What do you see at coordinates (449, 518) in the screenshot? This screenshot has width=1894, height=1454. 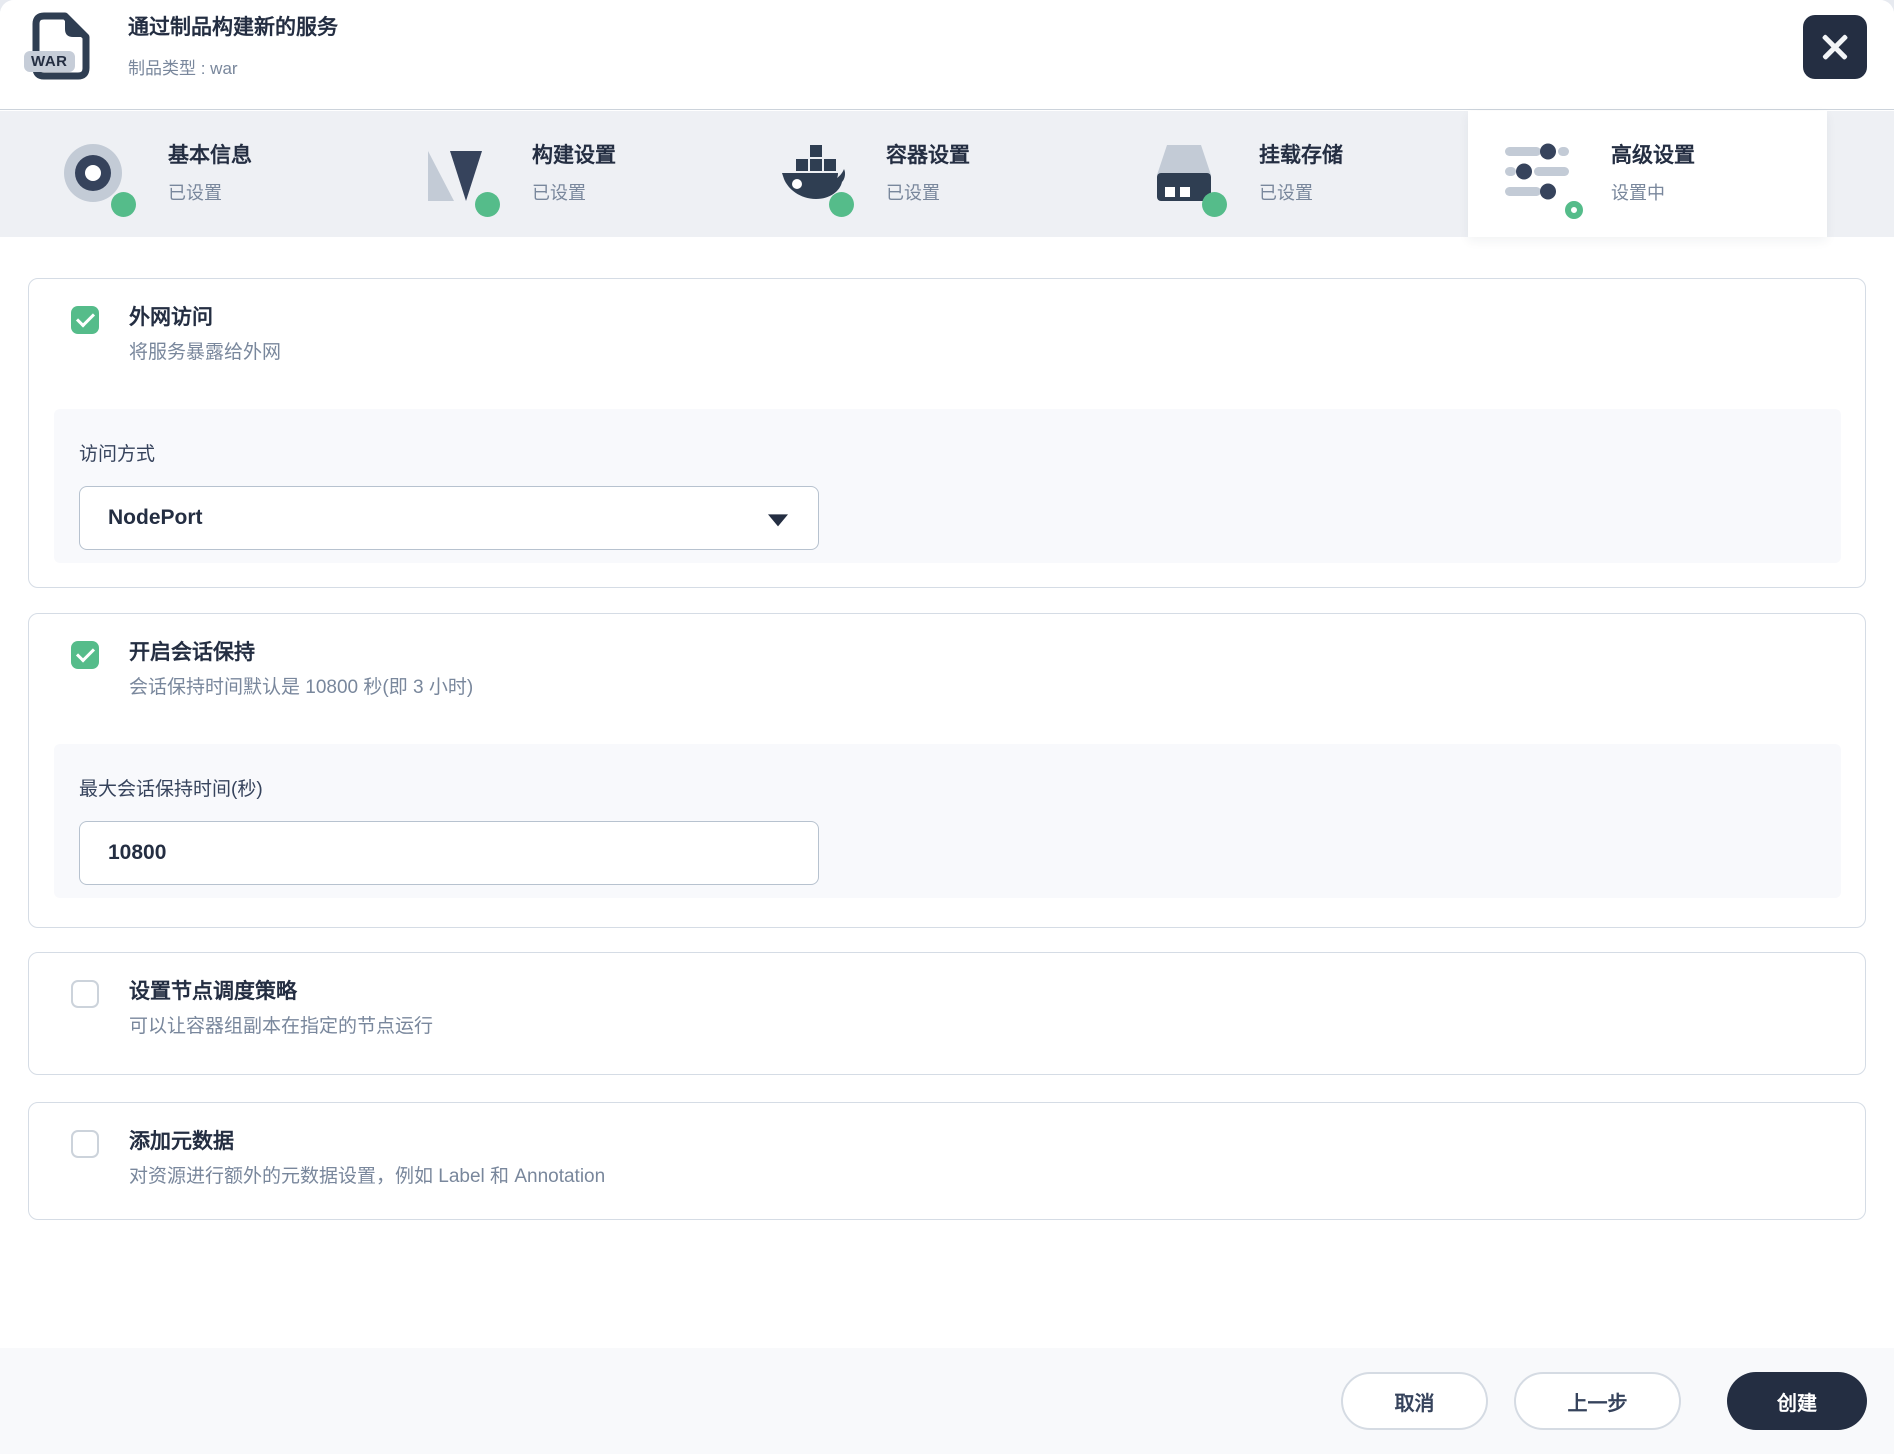 I see `access-mode-select: NodePort` at bounding box center [449, 518].